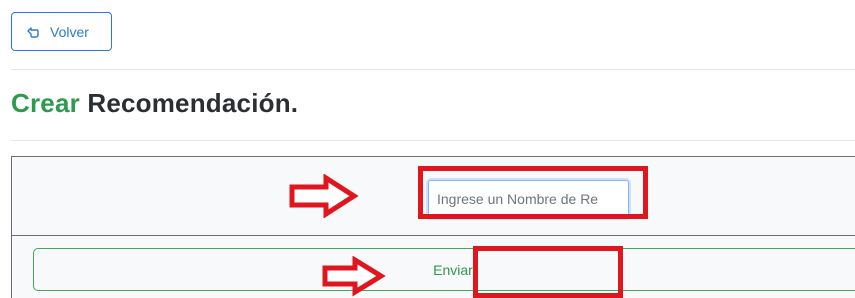 The width and height of the screenshot is (855, 298). What do you see at coordinates (444, 269) in the screenshot?
I see `submit-button: Enviar` at bounding box center [444, 269].